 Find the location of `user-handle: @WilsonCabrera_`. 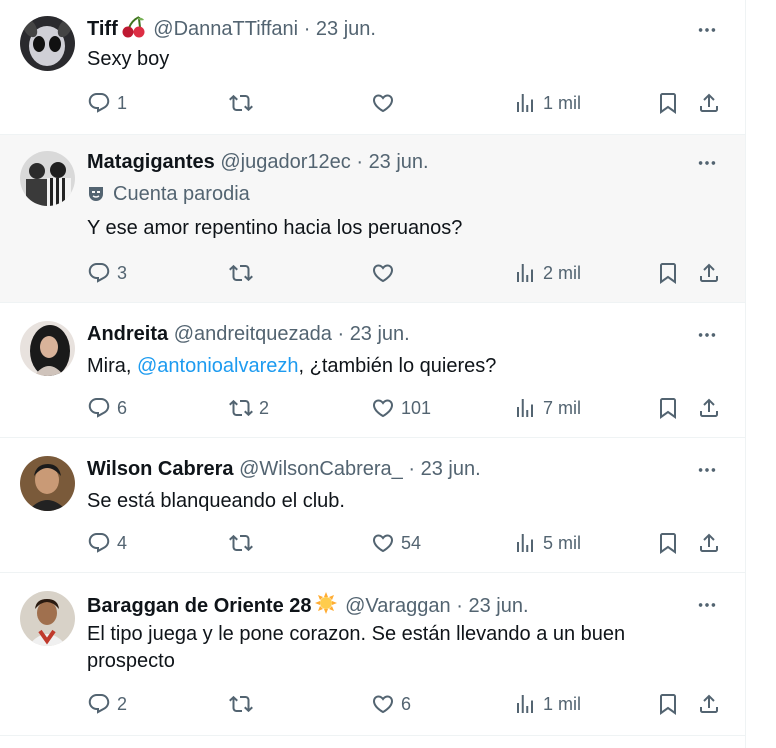

user-handle: @WilsonCabrera_ is located at coordinates (321, 469).